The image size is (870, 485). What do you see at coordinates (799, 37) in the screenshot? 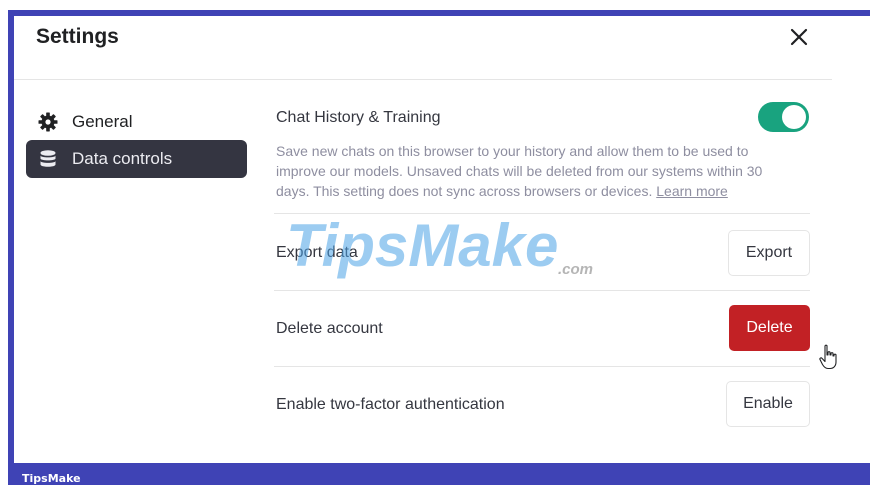
I see `close-icon` at bounding box center [799, 37].